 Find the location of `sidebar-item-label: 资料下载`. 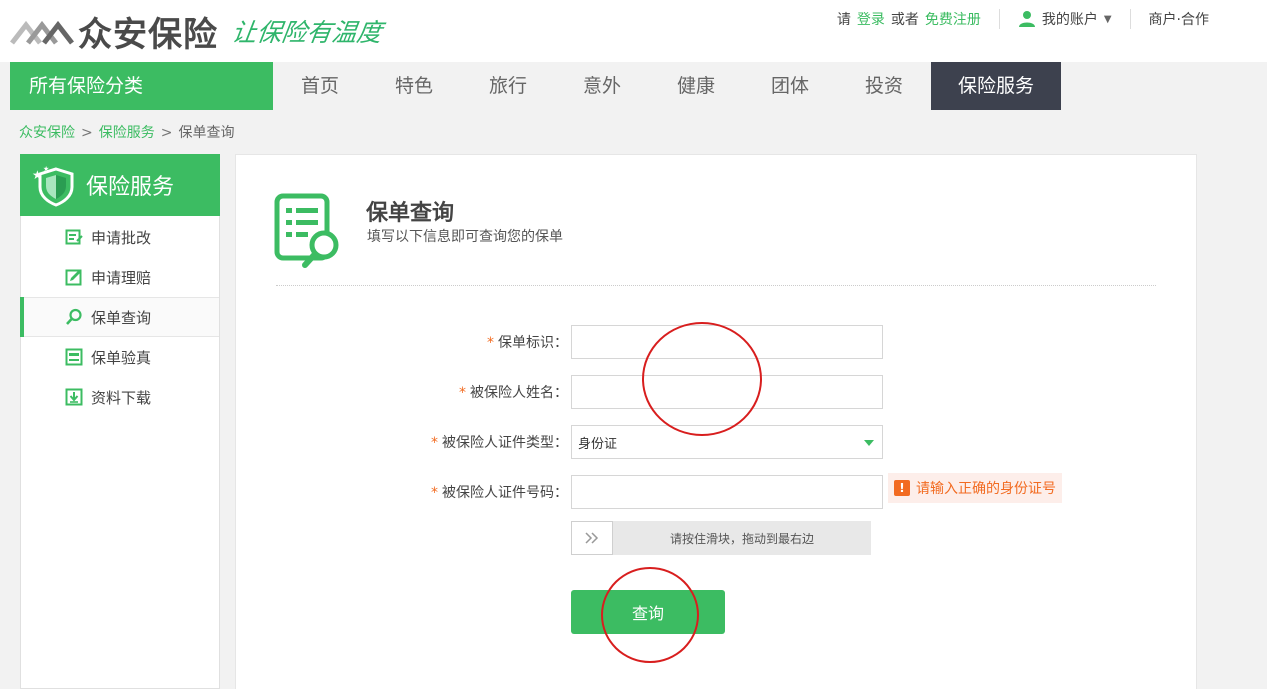

sidebar-item-label: 资料下载 is located at coordinates (121, 397).